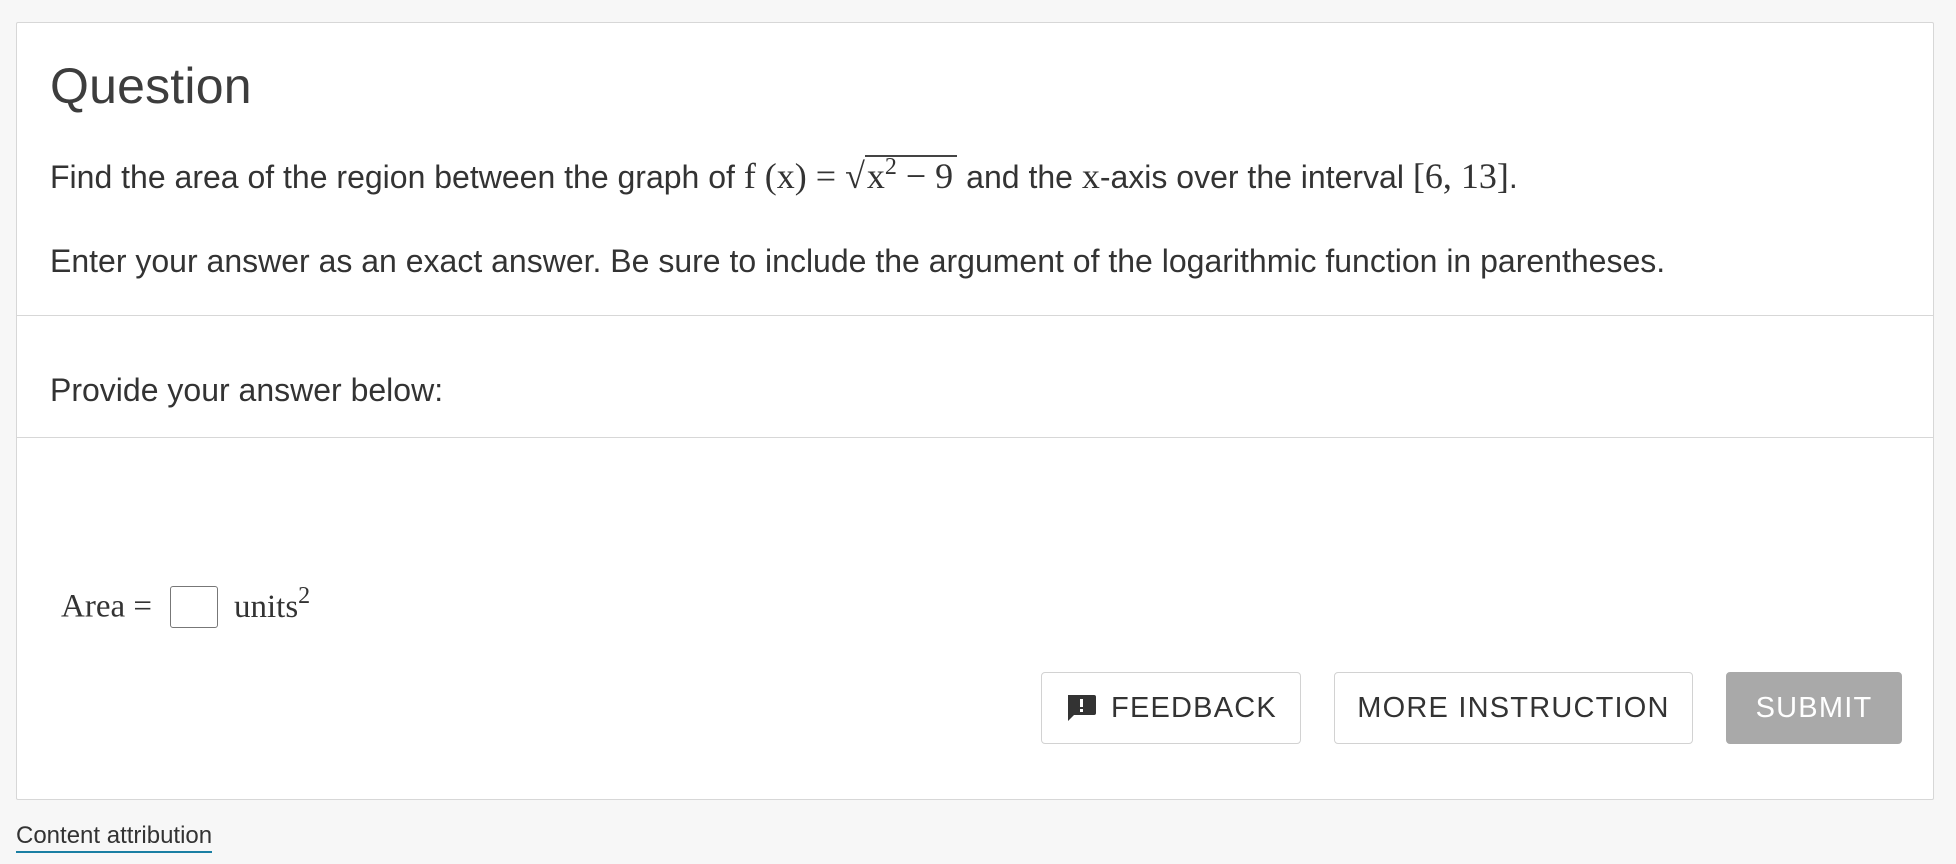 This screenshot has height=864, width=1956. What do you see at coordinates (1513, 177) in the screenshot?
I see `prompt-period: .` at bounding box center [1513, 177].